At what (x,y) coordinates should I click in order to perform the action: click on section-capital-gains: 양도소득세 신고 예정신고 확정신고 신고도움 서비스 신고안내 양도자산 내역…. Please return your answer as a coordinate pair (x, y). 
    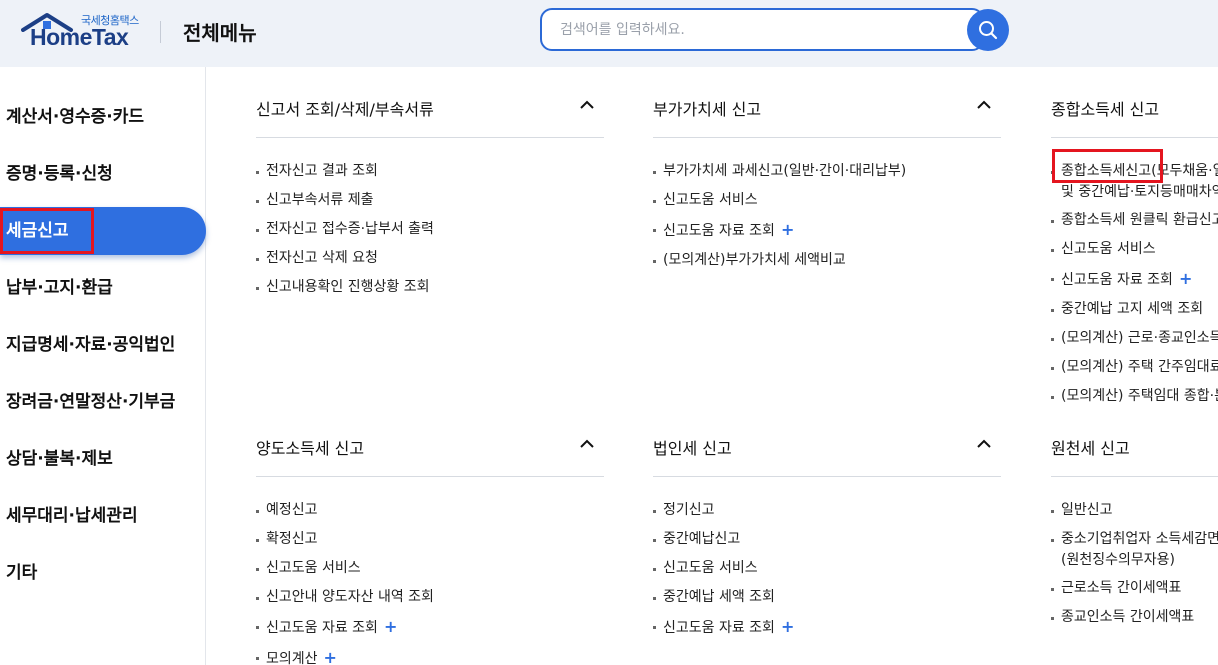
    Looking at the image, I should click on (430, 549).